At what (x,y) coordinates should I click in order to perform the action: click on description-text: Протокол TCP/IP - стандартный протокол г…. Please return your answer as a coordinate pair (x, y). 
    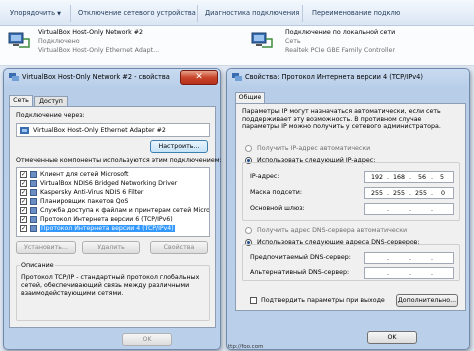
    Looking at the image, I should click on (110, 285).